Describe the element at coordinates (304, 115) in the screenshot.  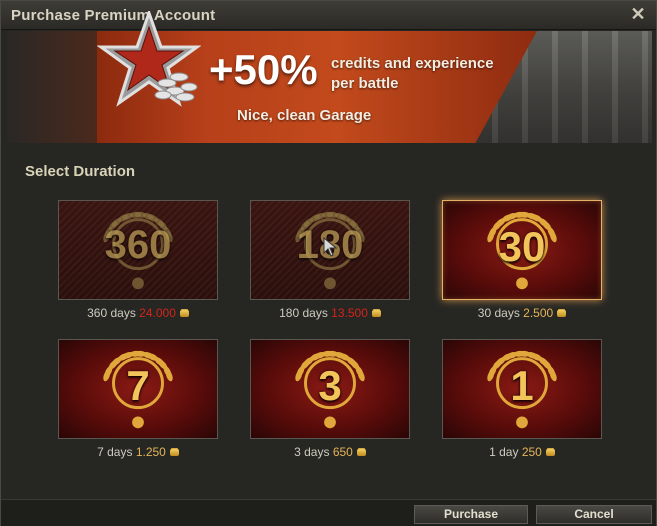
I see `garage-bonus-text: Nice, clean Garage` at that location.